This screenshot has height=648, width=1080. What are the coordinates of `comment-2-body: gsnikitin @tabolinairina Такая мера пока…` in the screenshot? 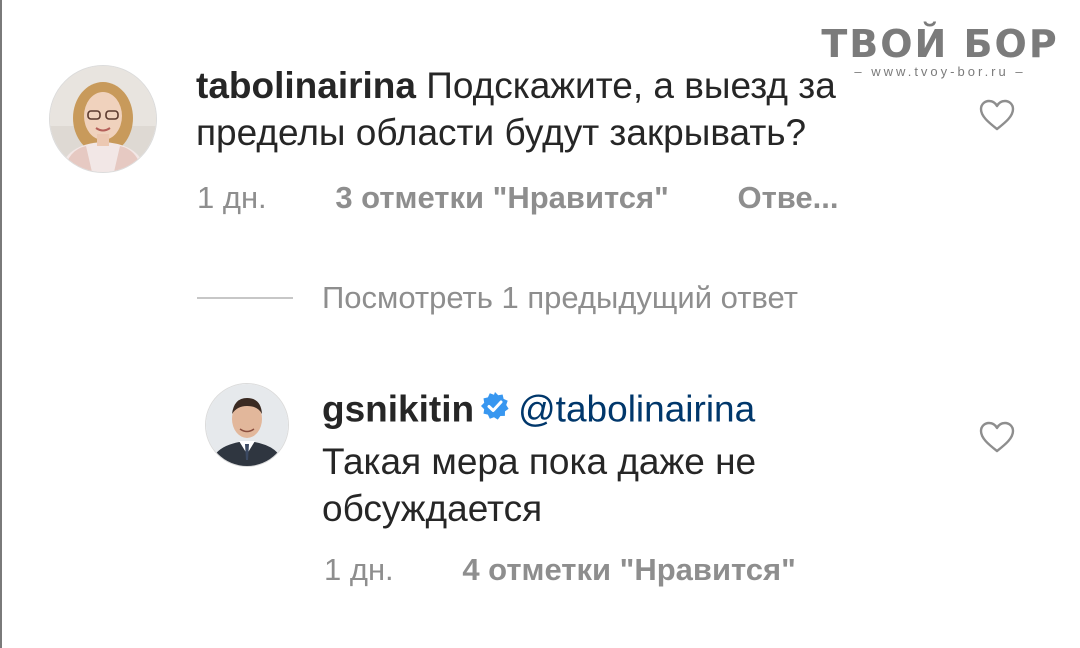 It's located at (642, 458).